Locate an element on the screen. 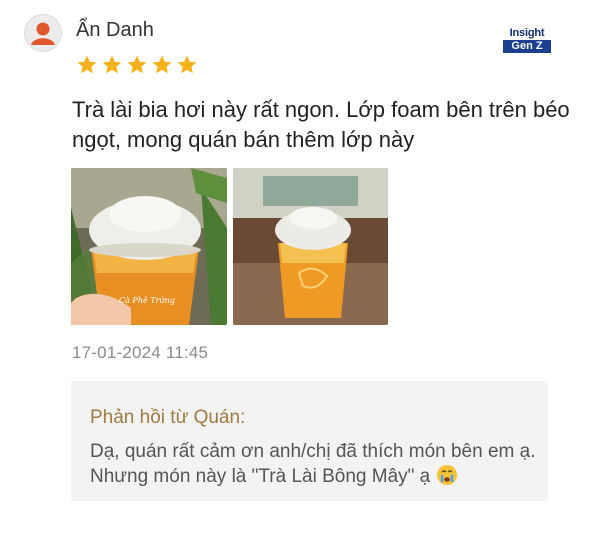  cup-label: Cà Phê Trứng is located at coordinates (147, 300).